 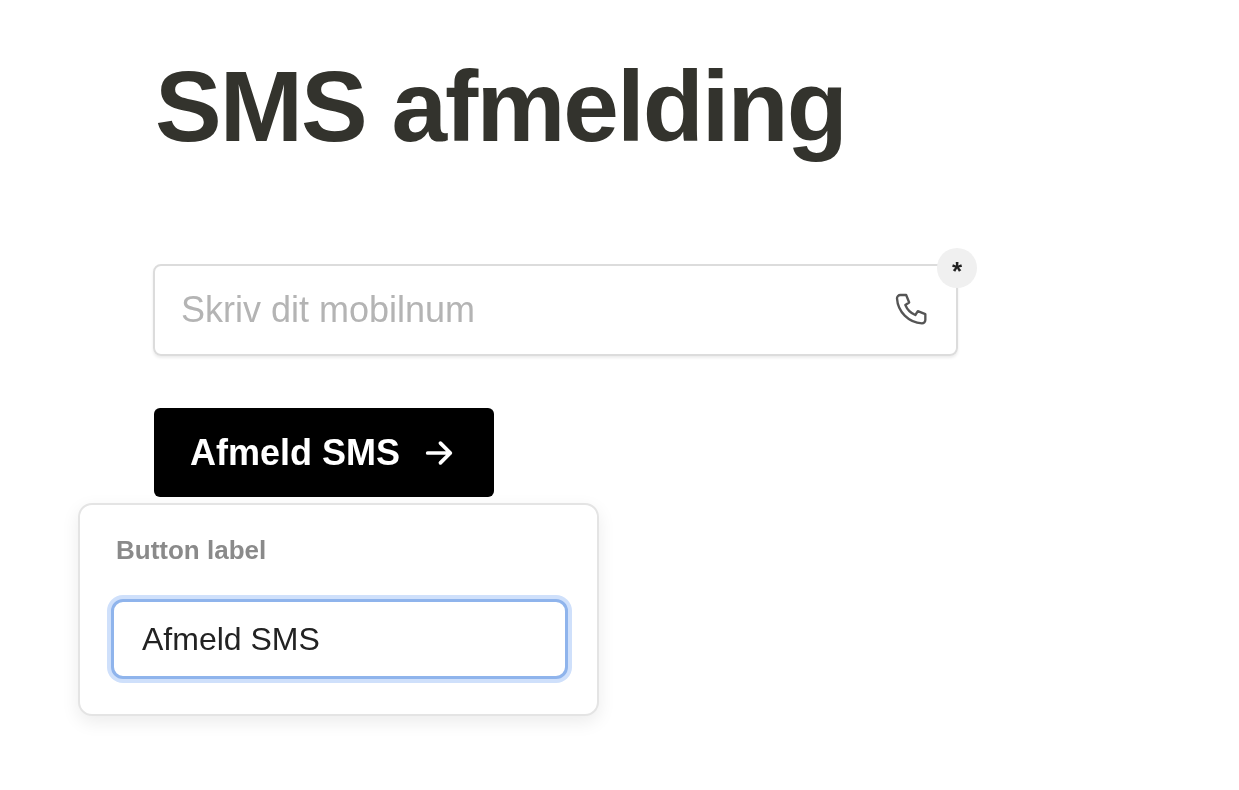 I want to click on page-title: SMS afmelding, so click(x=500, y=106).